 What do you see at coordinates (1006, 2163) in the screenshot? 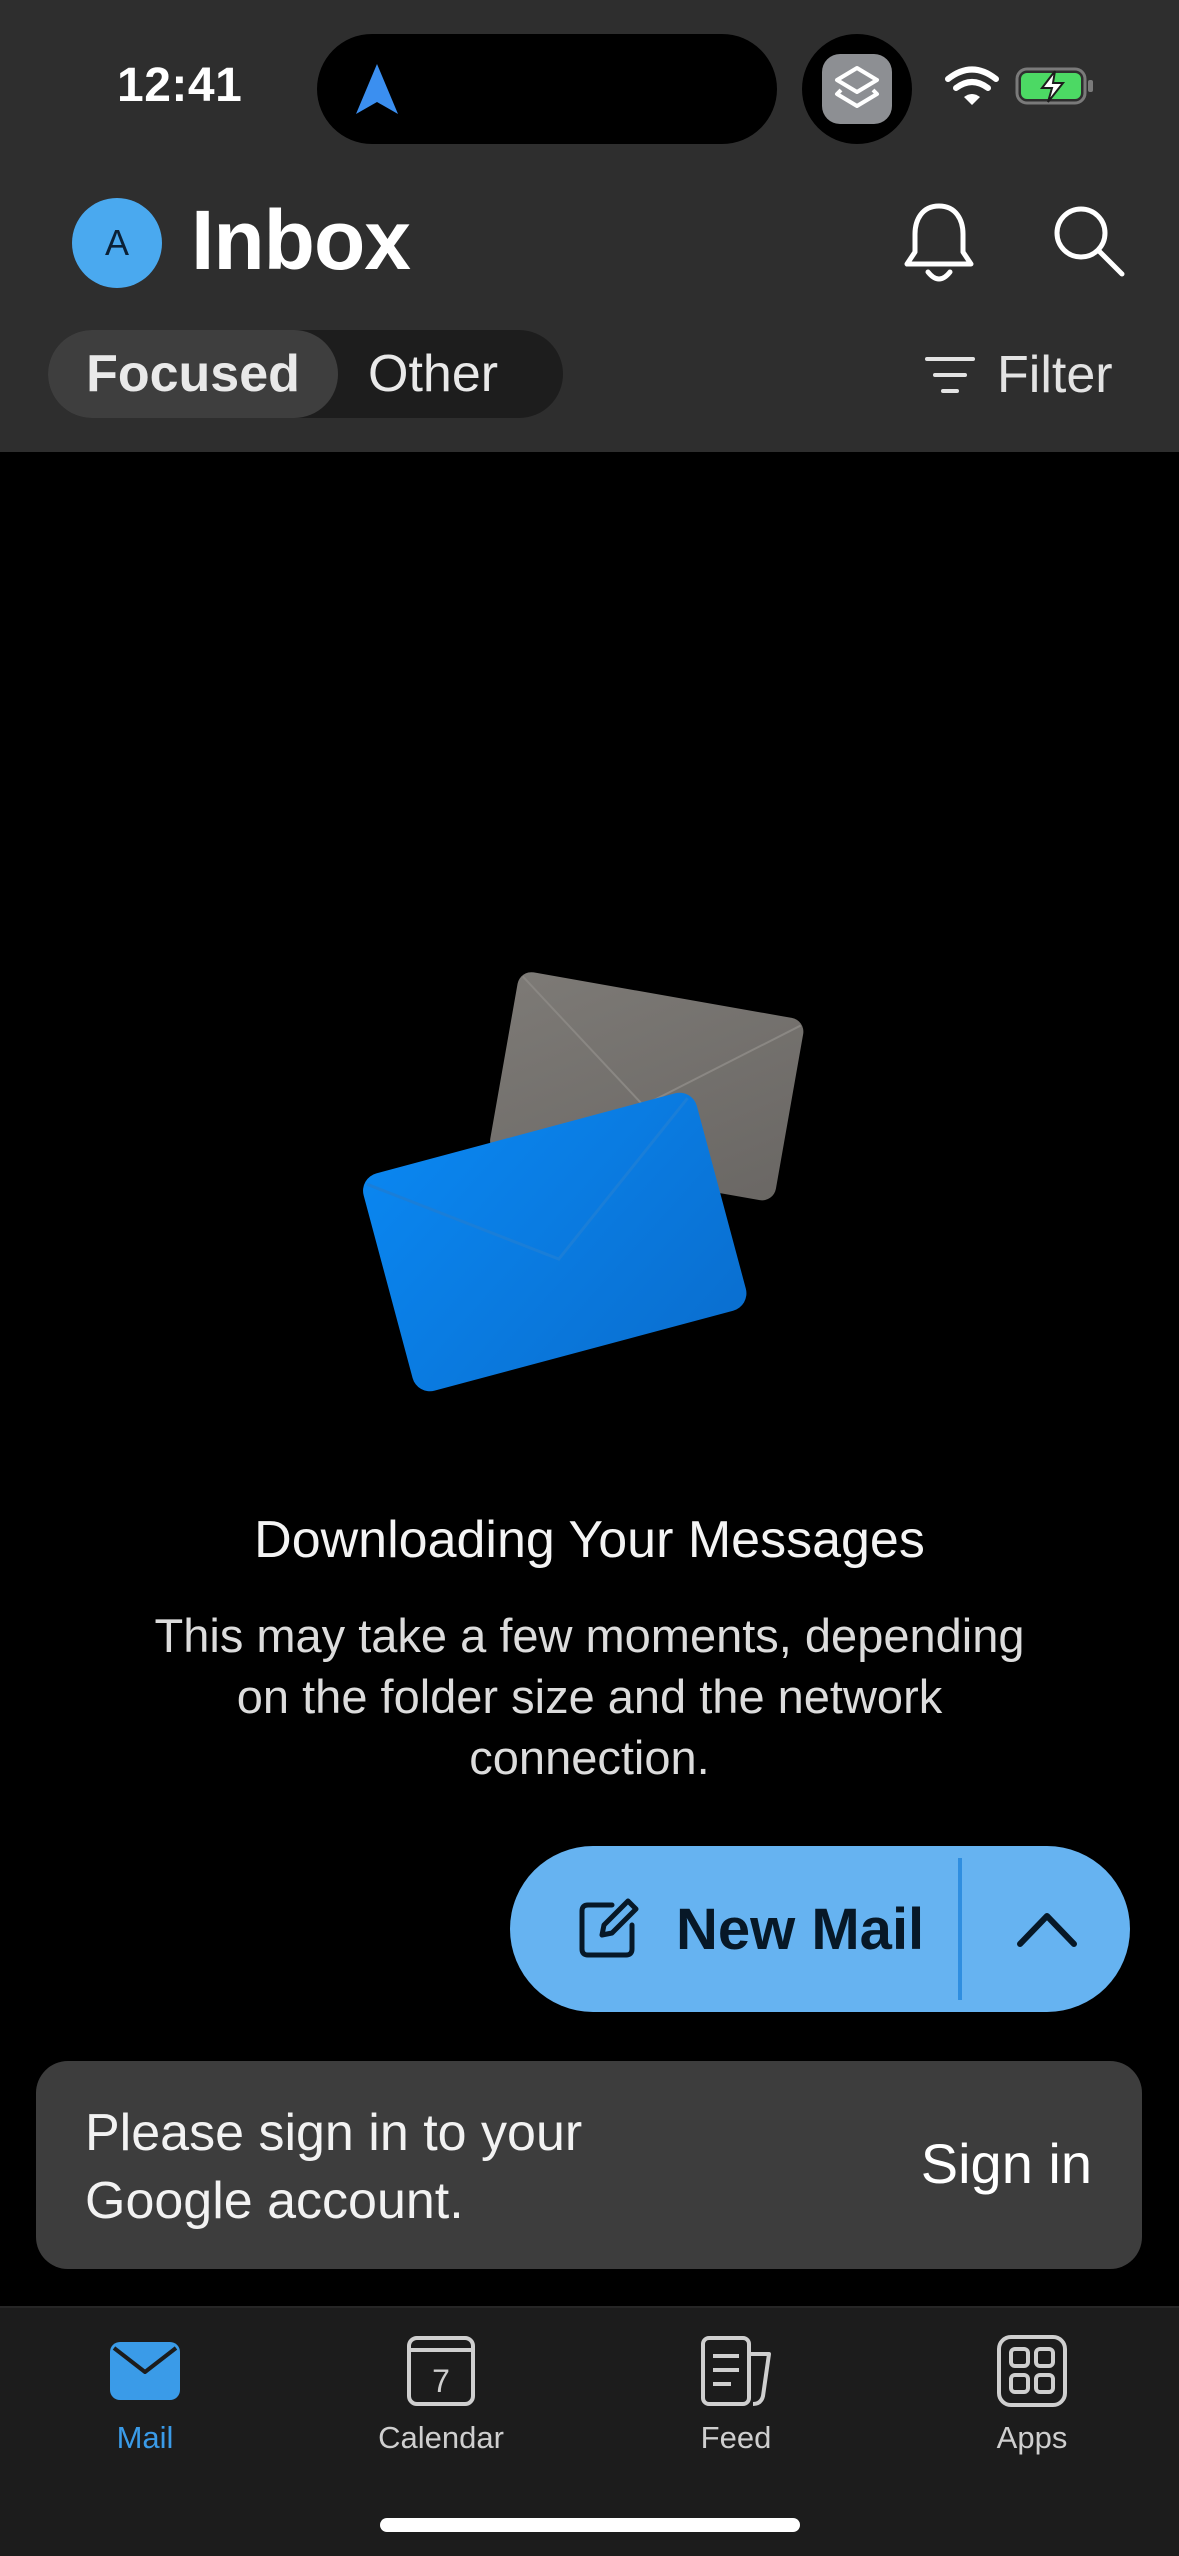
I see `sign-in-button: Sign in` at bounding box center [1006, 2163].